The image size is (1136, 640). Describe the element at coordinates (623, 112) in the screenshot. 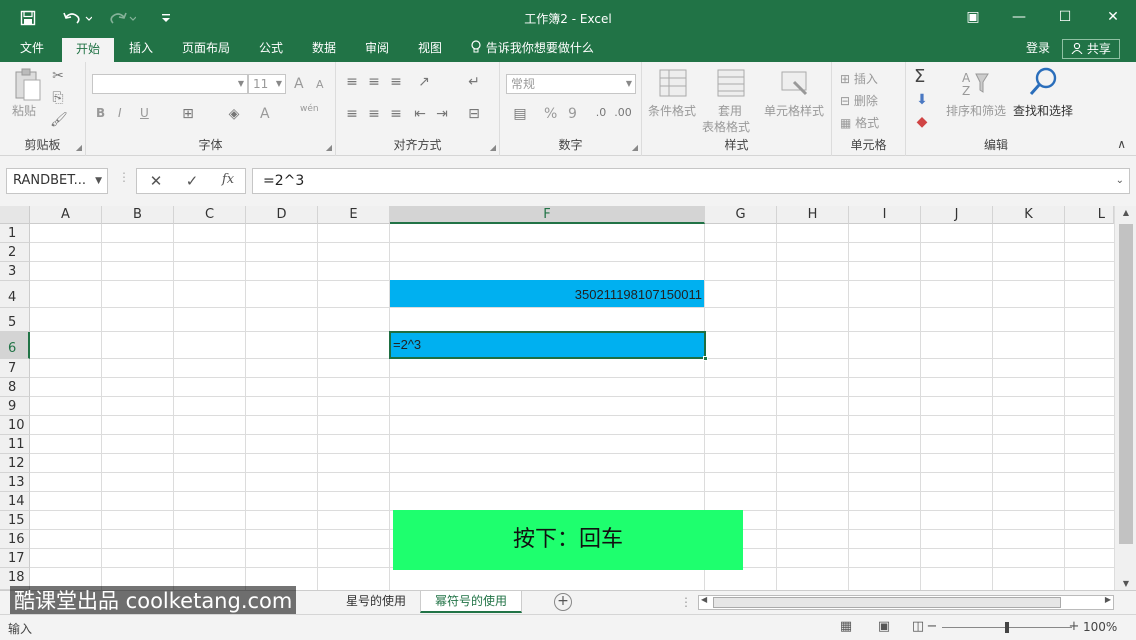

I see `decrease-decimal-icon: .00` at that location.